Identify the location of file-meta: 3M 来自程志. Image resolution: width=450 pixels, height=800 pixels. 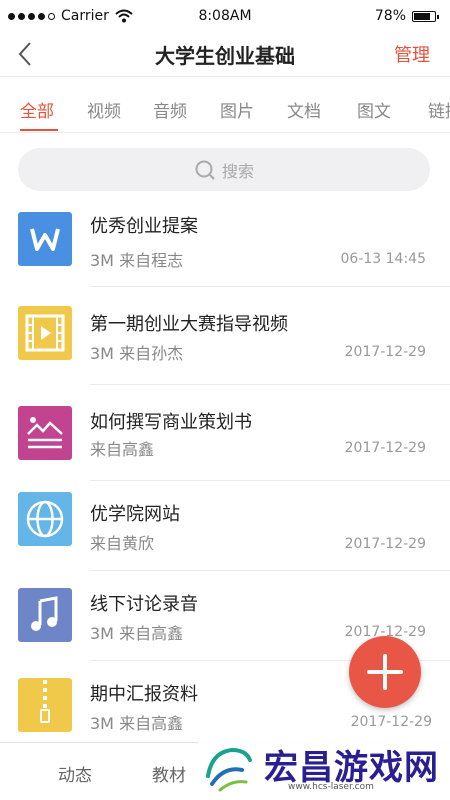
(137, 260).